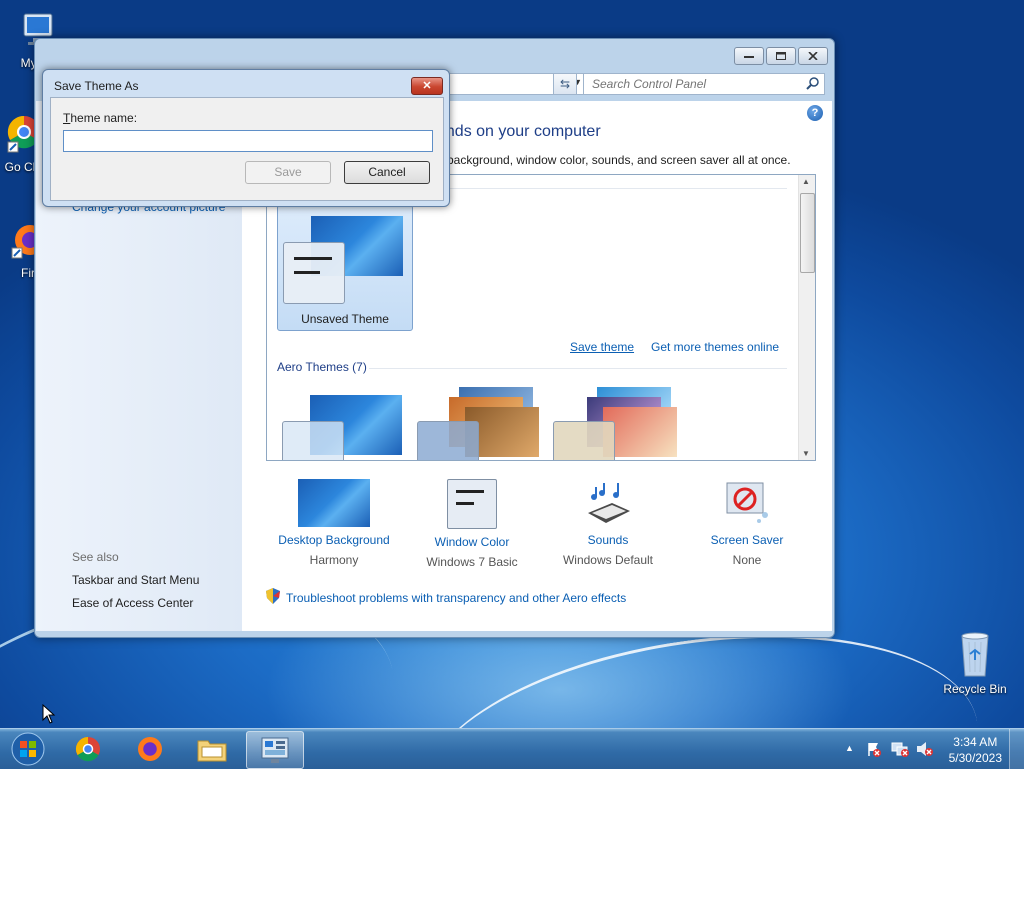  What do you see at coordinates (334, 560) in the screenshot?
I see `desktop-background-value: Harmony` at bounding box center [334, 560].